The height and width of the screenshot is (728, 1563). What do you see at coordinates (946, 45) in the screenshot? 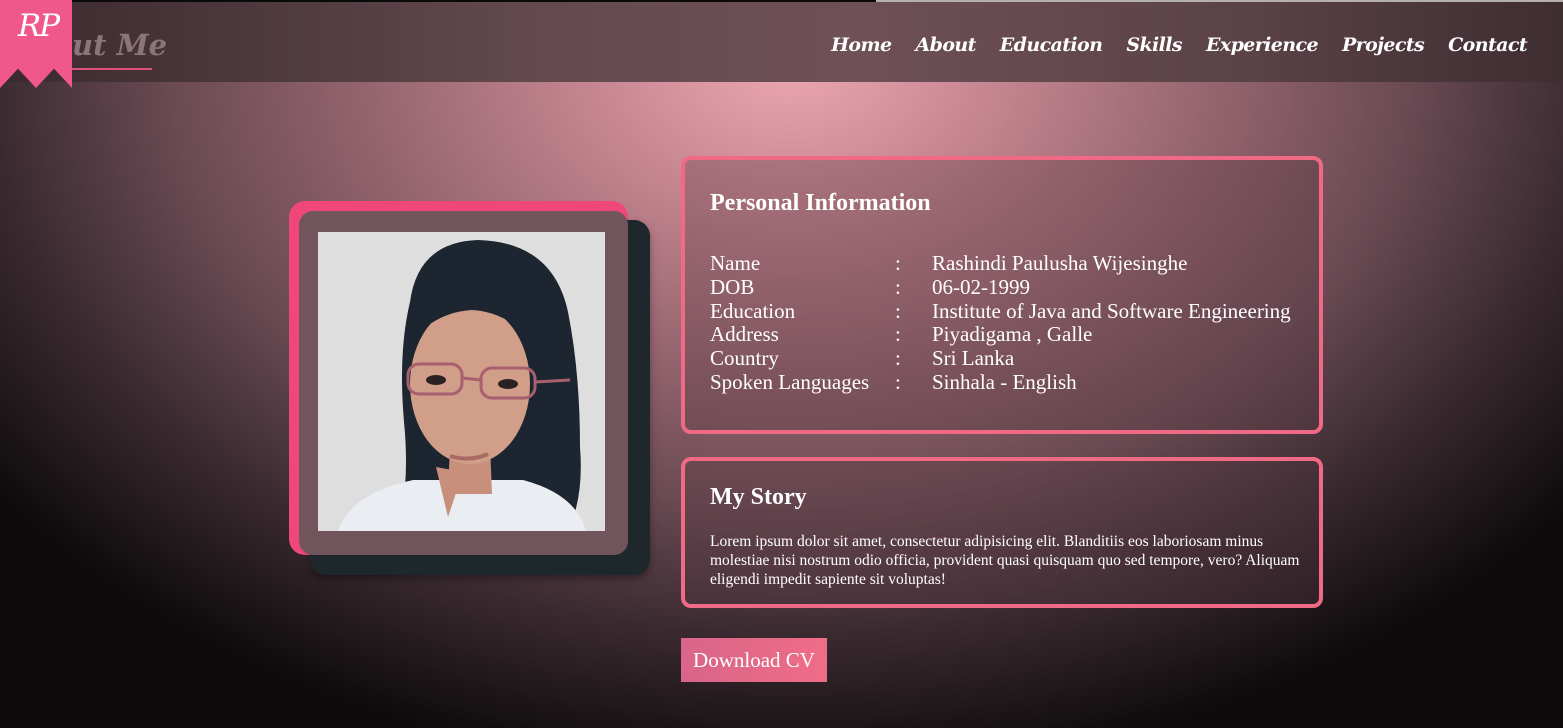
I see `nav-about: About` at bounding box center [946, 45].